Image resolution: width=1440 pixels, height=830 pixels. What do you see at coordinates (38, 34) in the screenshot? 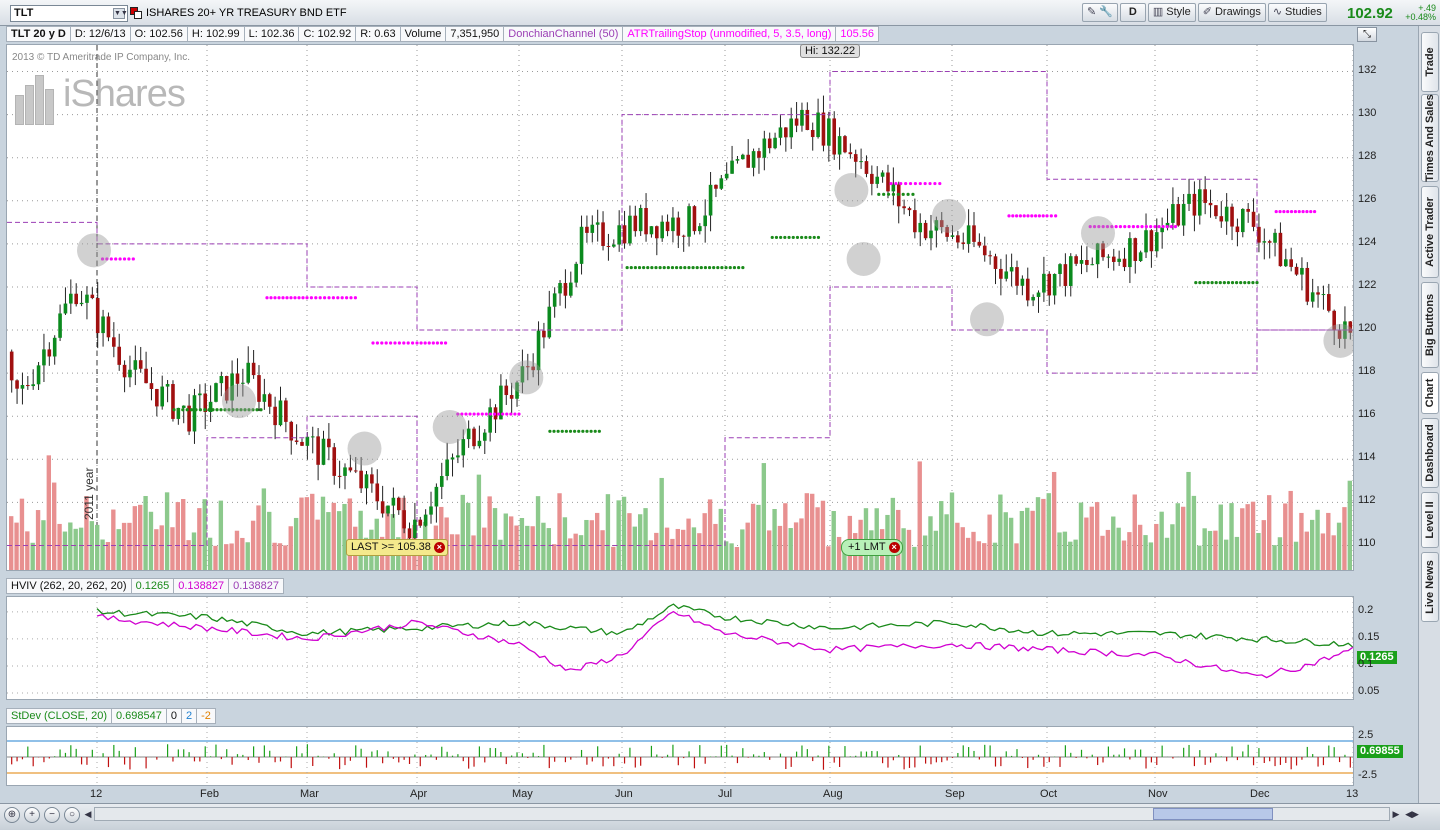
I see `series-label: TLT 20 y D` at bounding box center [38, 34].